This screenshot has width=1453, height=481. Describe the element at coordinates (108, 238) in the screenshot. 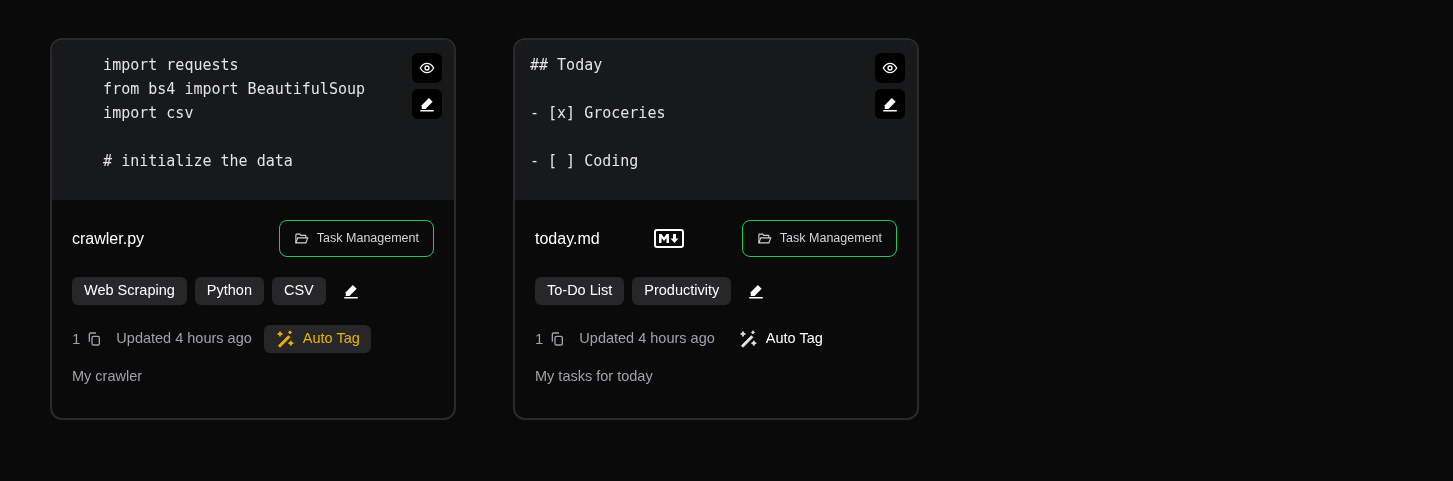

I see `file-name: crawler.py` at that location.